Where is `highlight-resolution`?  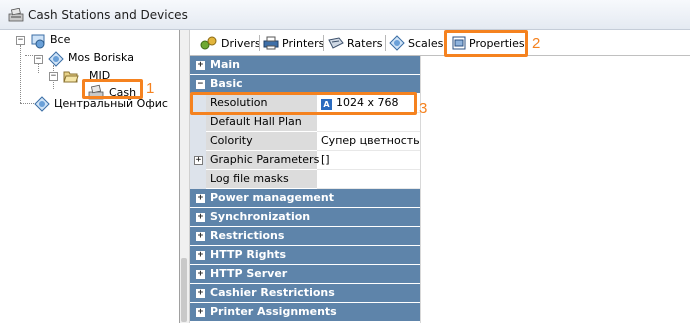
highlight-resolution is located at coordinates (303, 103).